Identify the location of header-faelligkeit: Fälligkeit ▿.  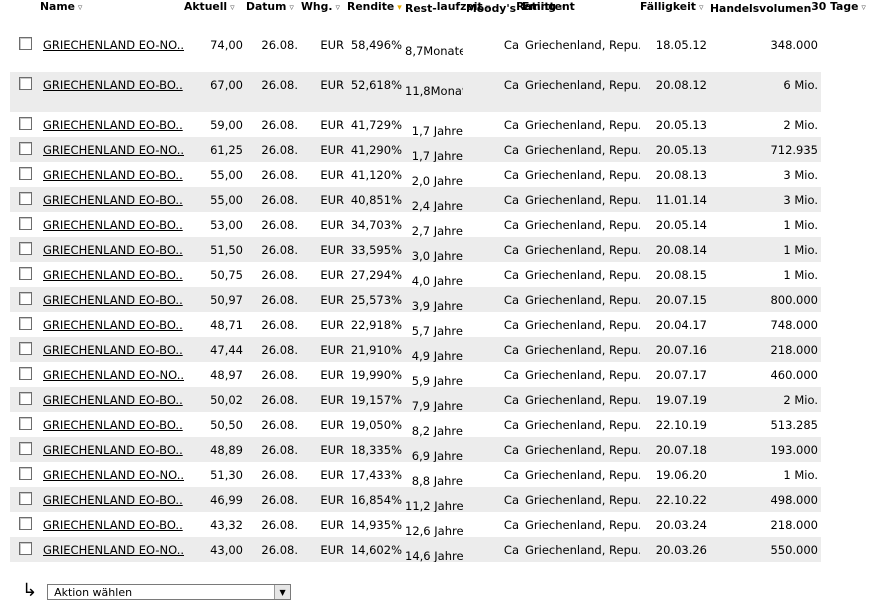
(675, 16).